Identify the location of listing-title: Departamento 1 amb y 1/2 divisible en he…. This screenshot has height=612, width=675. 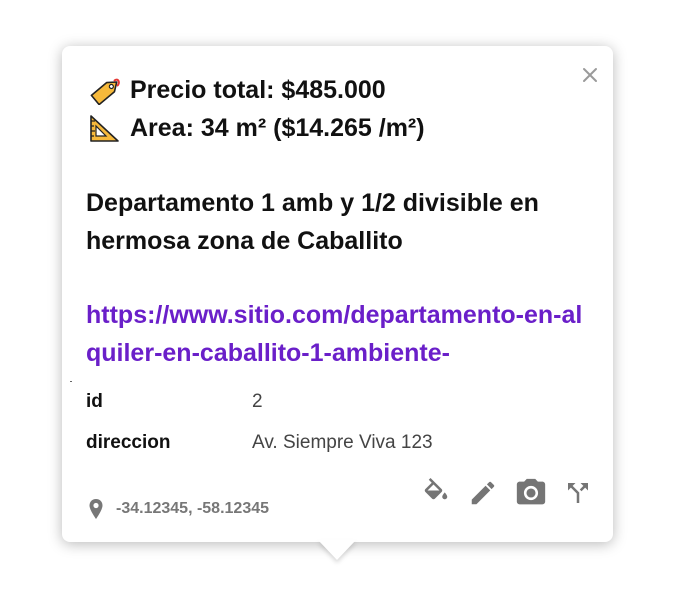
(312, 222).